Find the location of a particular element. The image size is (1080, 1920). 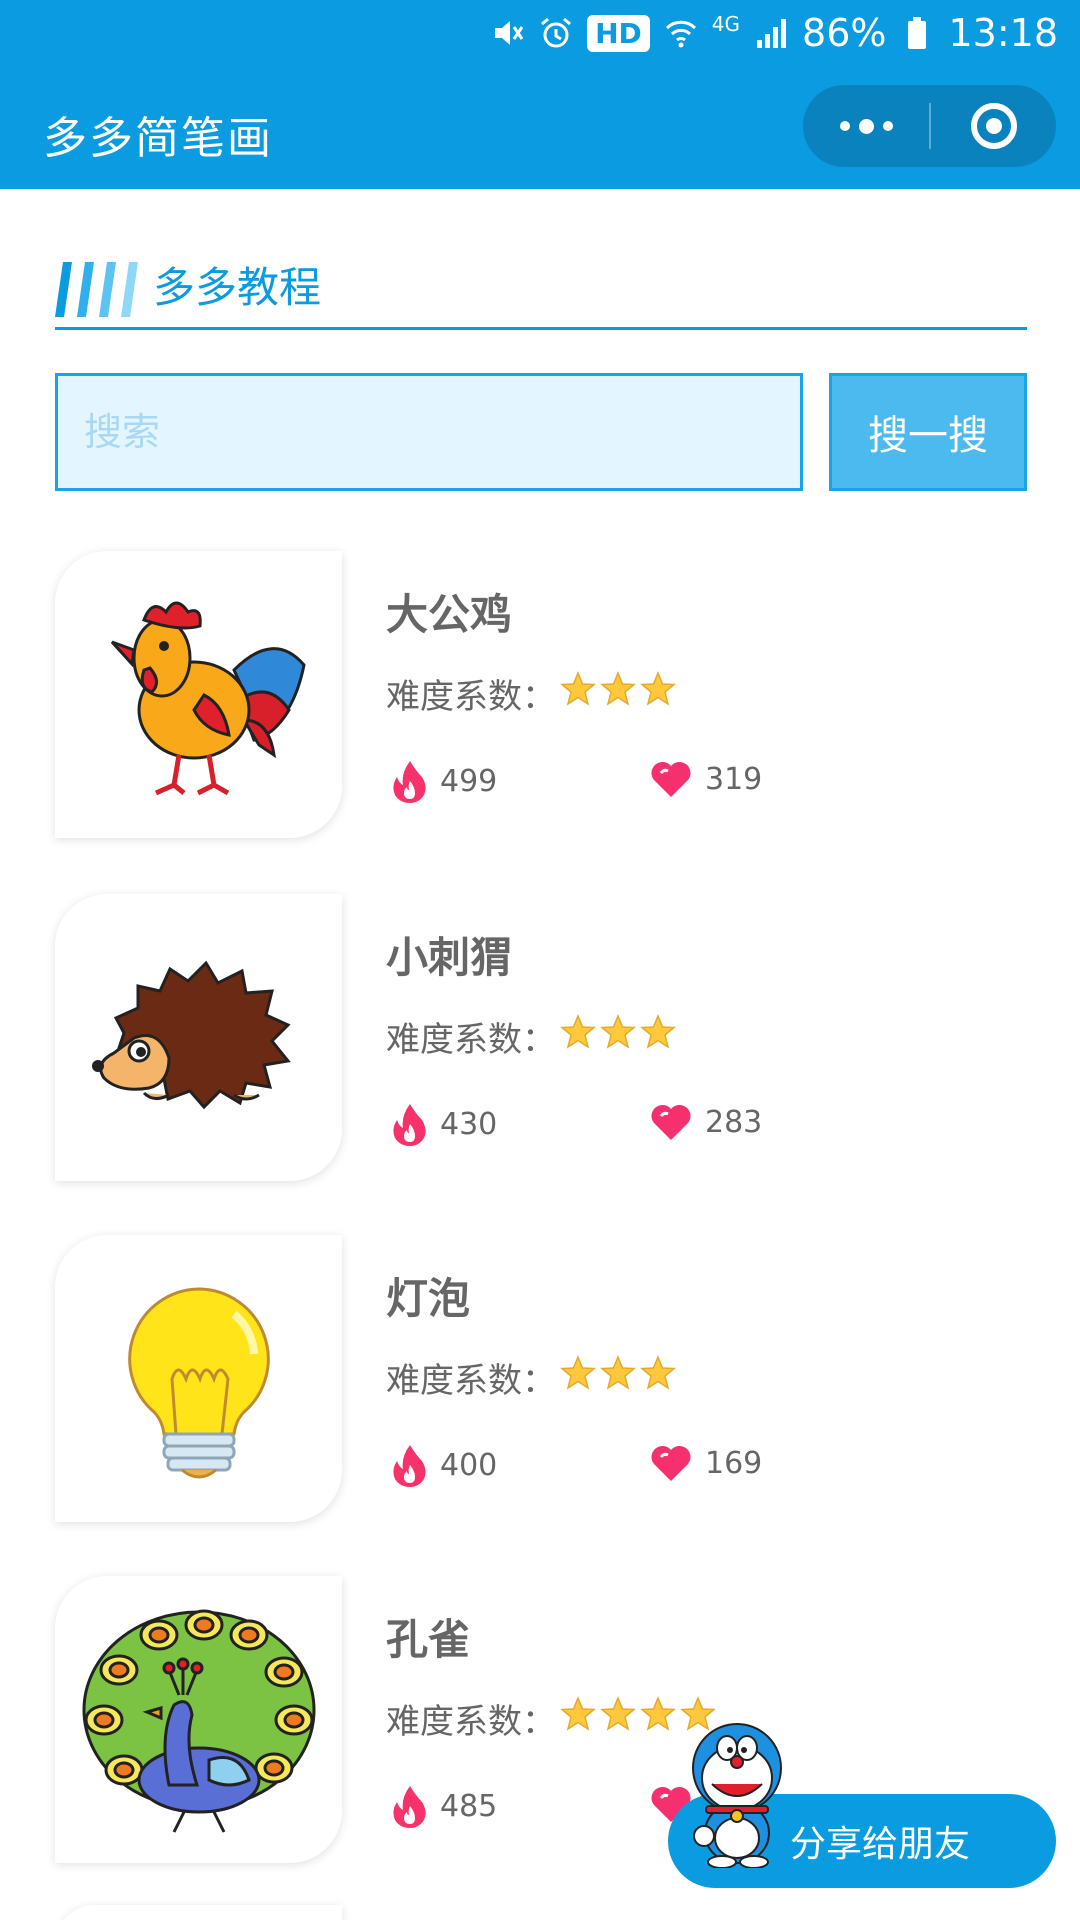

lightbulb-image is located at coordinates (198, 1382).